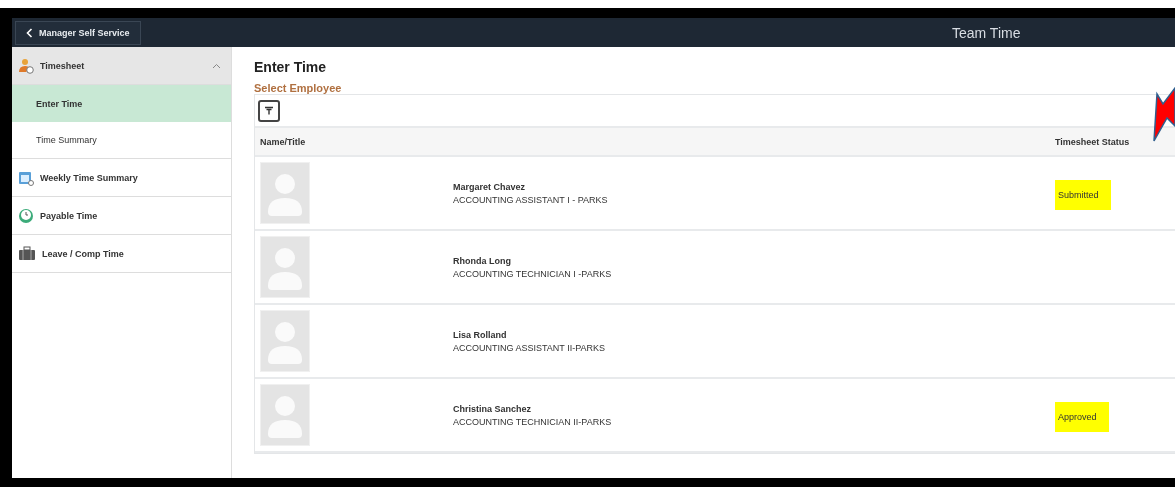 The image size is (1175, 487). Describe the element at coordinates (753, 260) in the screenshot. I see `employee-name: Rhonda Long` at that location.